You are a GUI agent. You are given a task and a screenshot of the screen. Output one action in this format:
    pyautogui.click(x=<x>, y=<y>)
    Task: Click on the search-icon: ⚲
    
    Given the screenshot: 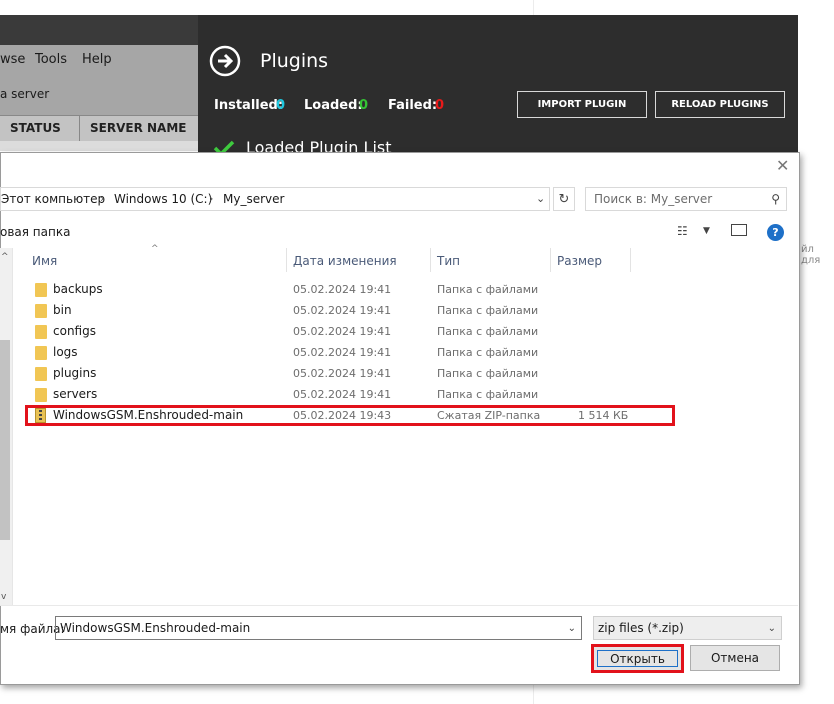 What is the action you would take?
    pyautogui.click(x=775, y=199)
    